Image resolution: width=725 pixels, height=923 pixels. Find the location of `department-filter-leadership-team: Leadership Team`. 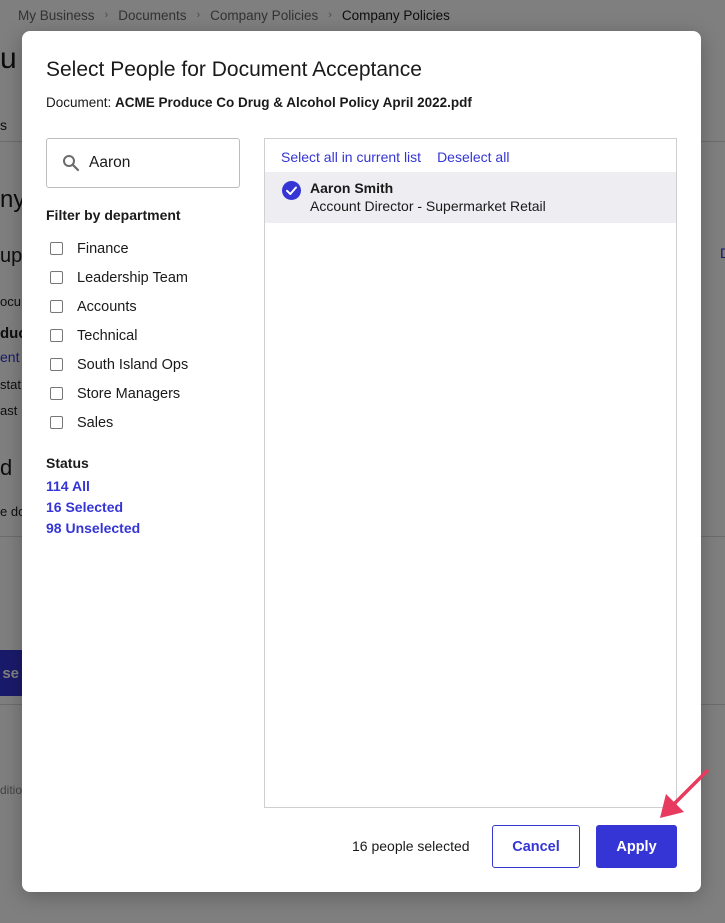

department-filter-leadership-team: Leadership Team is located at coordinates (117, 277).